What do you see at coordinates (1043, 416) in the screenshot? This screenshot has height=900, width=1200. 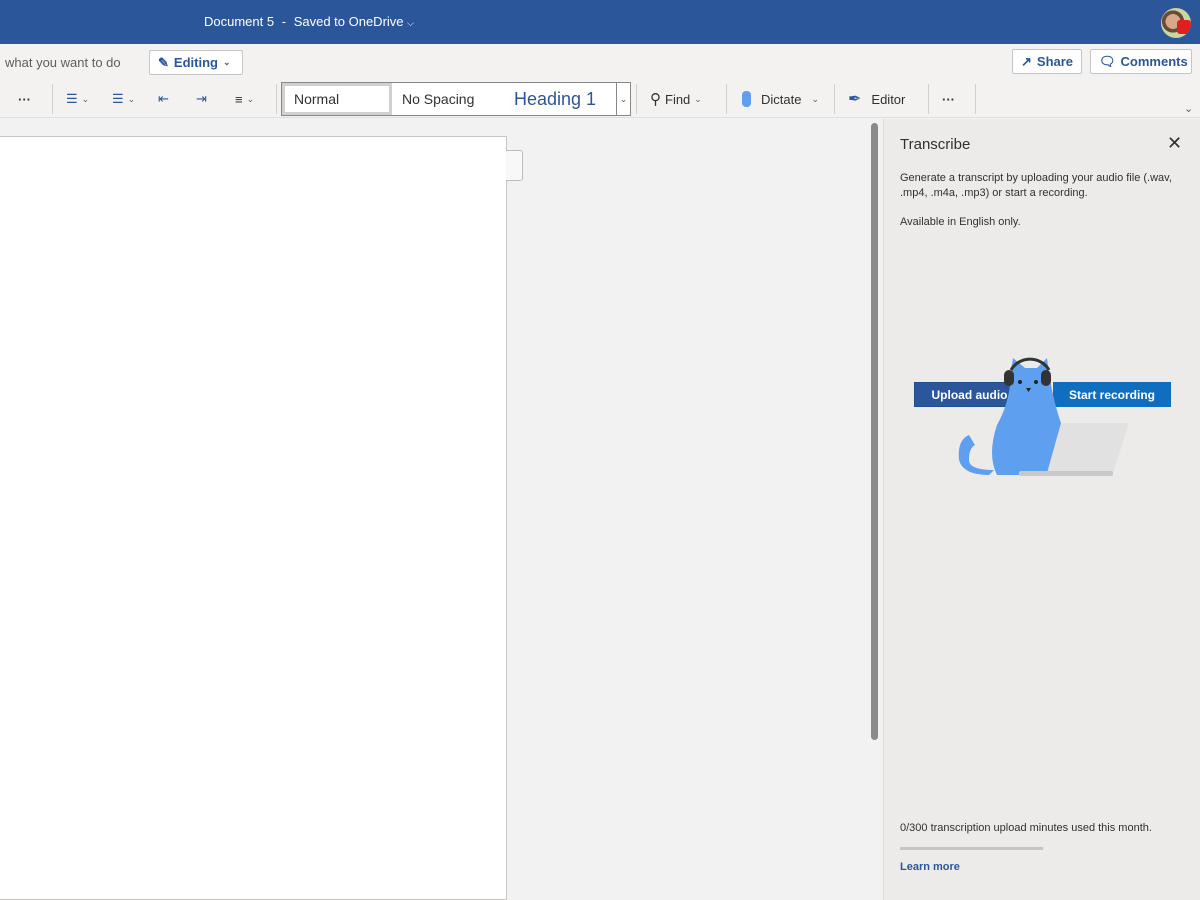 I see `cat-headphones-illustration` at bounding box center [1043, 416].